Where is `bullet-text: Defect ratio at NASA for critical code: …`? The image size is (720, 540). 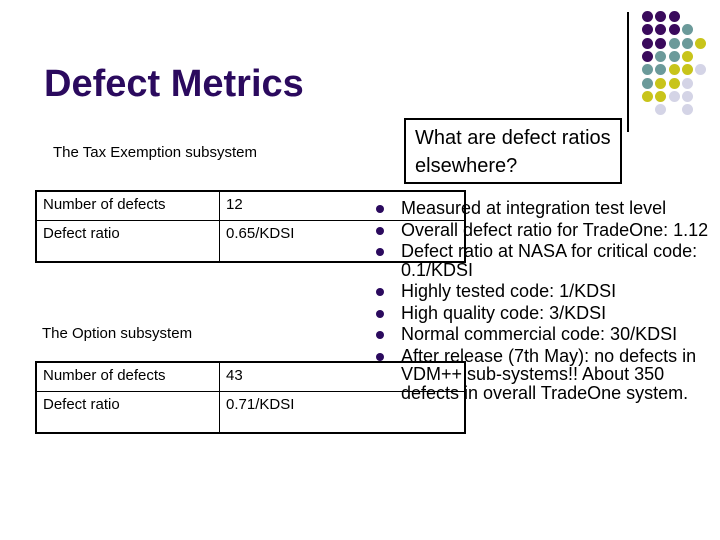 bullet-text: Defect ratio at NASA for critical code: … is located at coordinates (549, 260).